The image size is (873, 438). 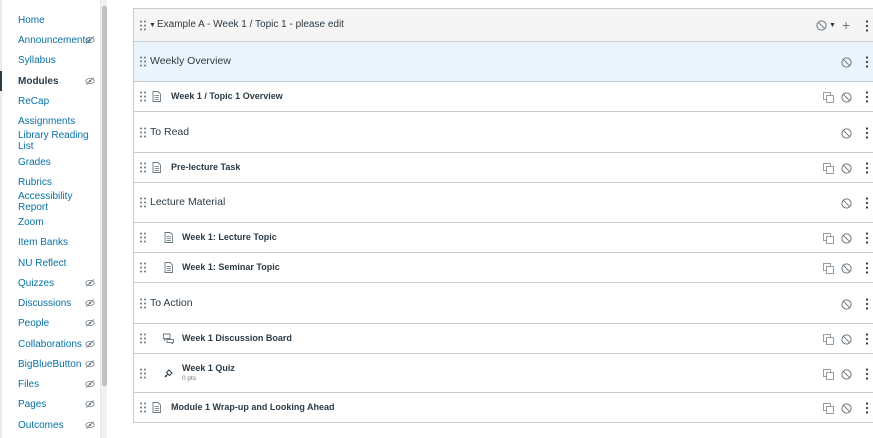 What do you see at coordinates (152, 25) in the screenshot?
I see `collapse-caret-icon: ▼` at bounding box center [152, 25].